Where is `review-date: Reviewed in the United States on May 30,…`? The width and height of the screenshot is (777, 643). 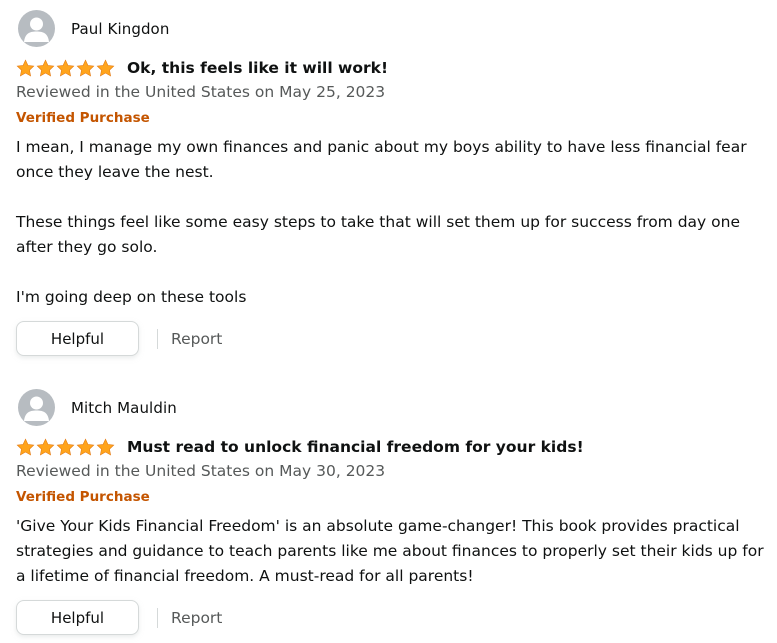
review-date: Reviewed in the United States on May 30,… is located at coordinates (201, 471).